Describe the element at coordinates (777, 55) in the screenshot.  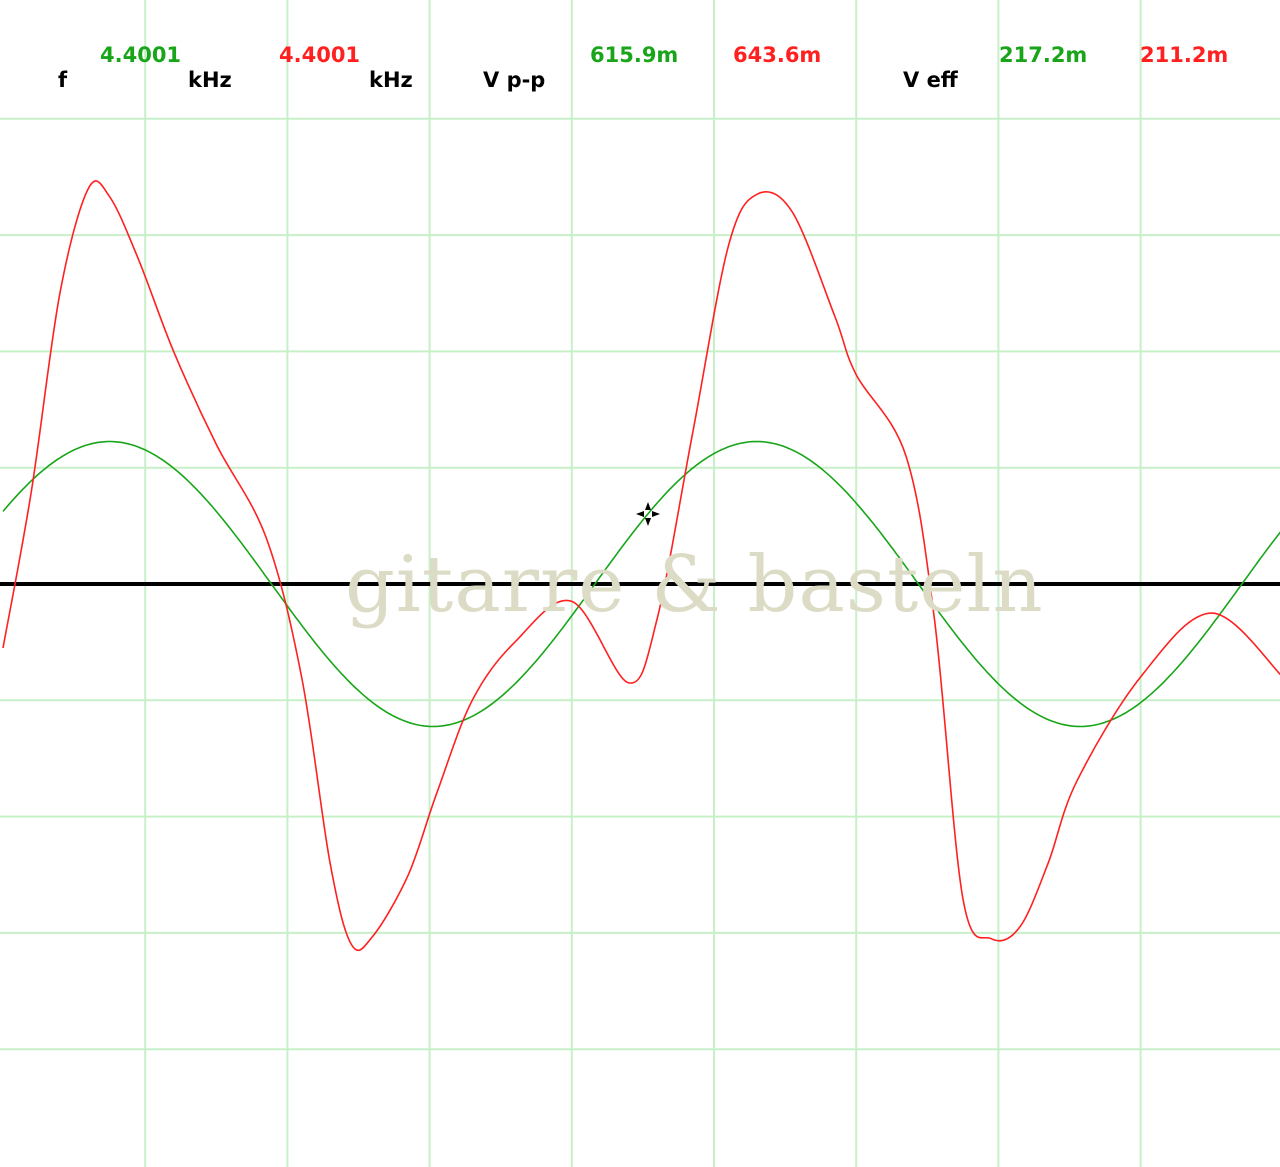
I see `vpp-ch2-value: 643.6m` at that location.